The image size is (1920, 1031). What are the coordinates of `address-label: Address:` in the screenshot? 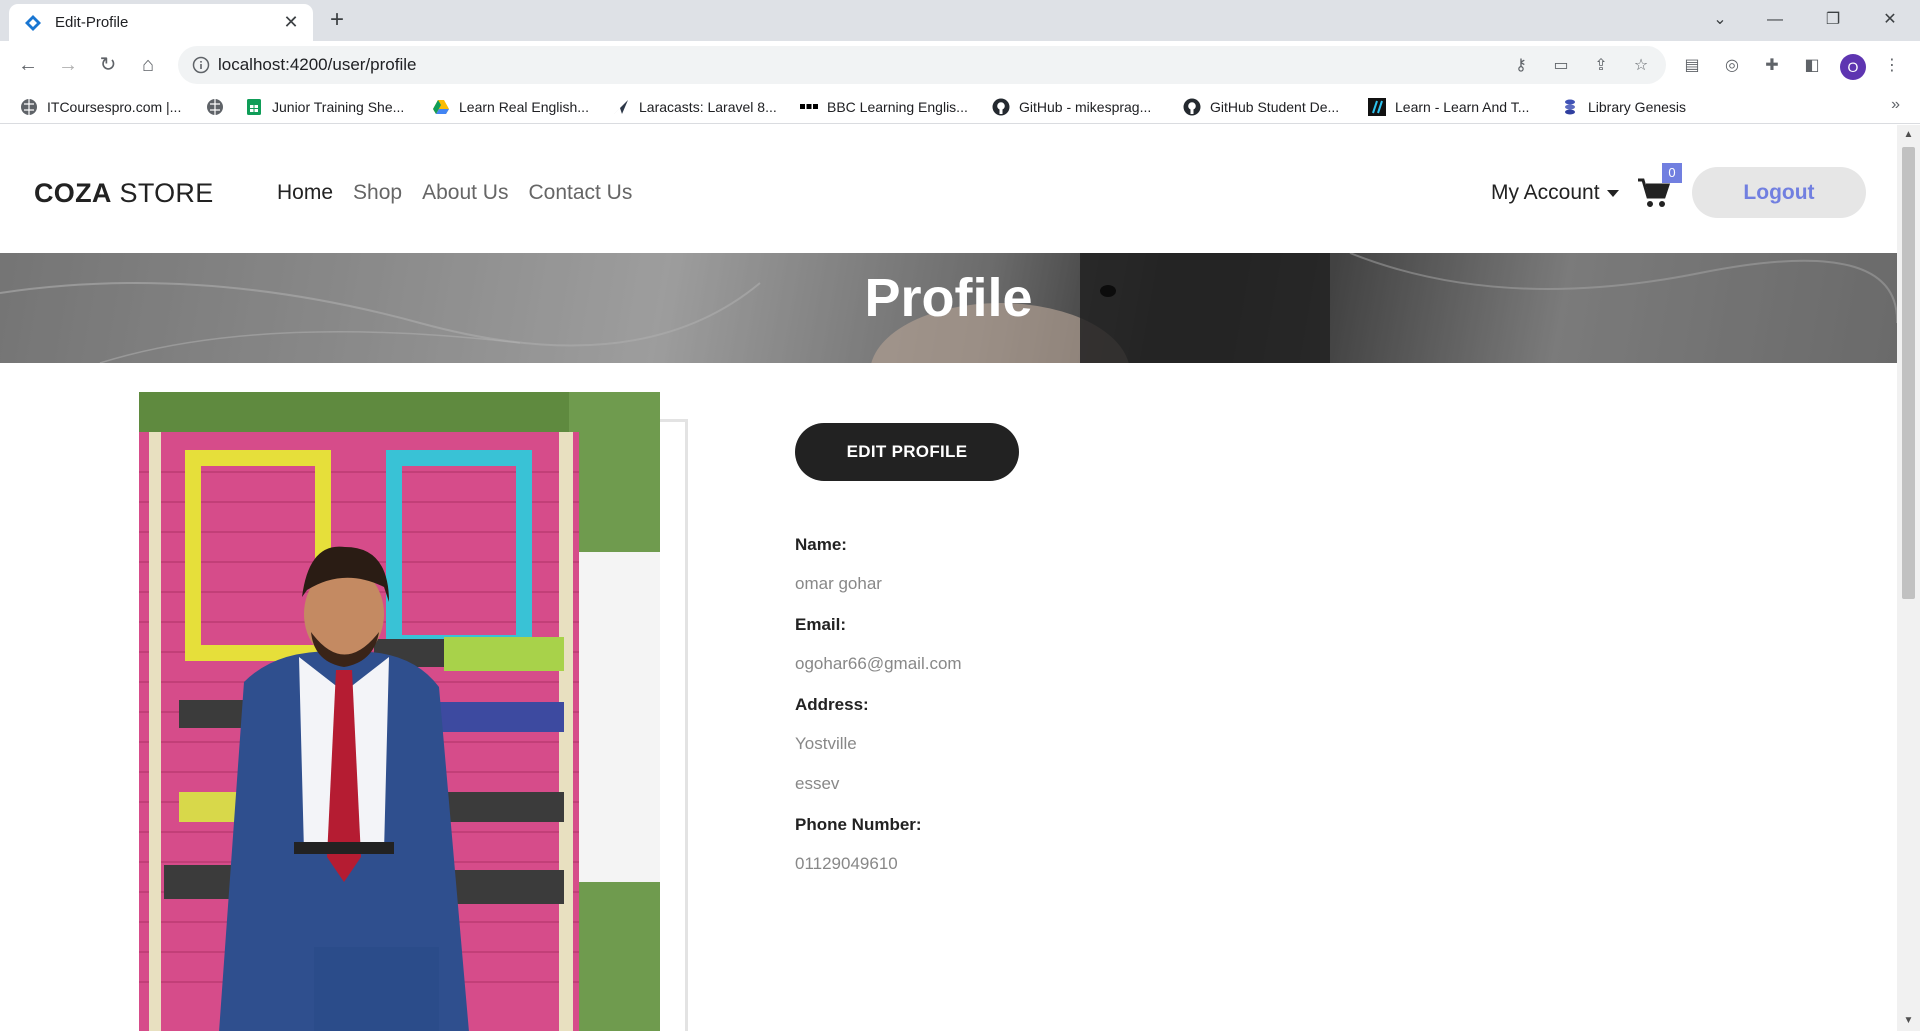 It's located at (832, 704).